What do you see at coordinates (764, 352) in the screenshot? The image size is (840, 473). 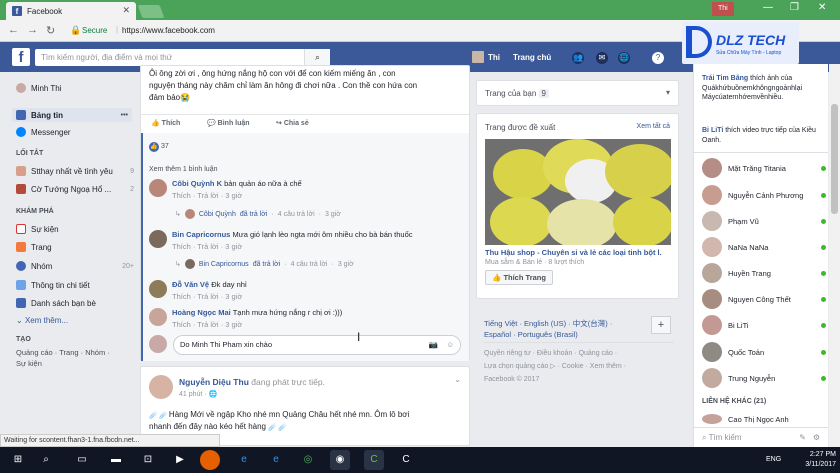 I see `chat-contact: Quốc Toản` at bounding box center [764, 352].